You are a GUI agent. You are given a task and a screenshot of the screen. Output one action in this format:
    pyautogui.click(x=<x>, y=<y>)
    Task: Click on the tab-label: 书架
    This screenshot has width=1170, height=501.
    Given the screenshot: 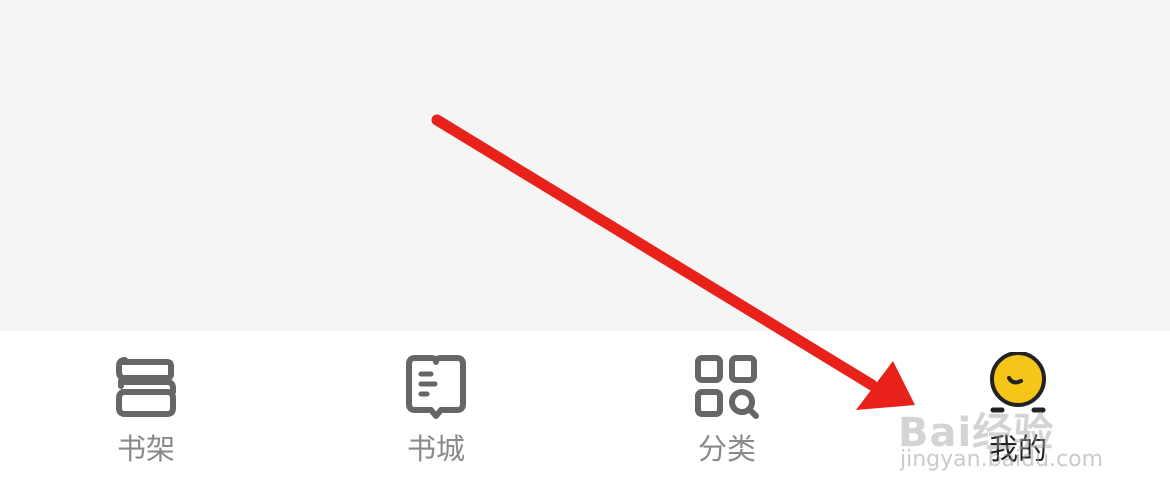 What is the action you would take?
    pyautogui.click(x=145, y=449)
    